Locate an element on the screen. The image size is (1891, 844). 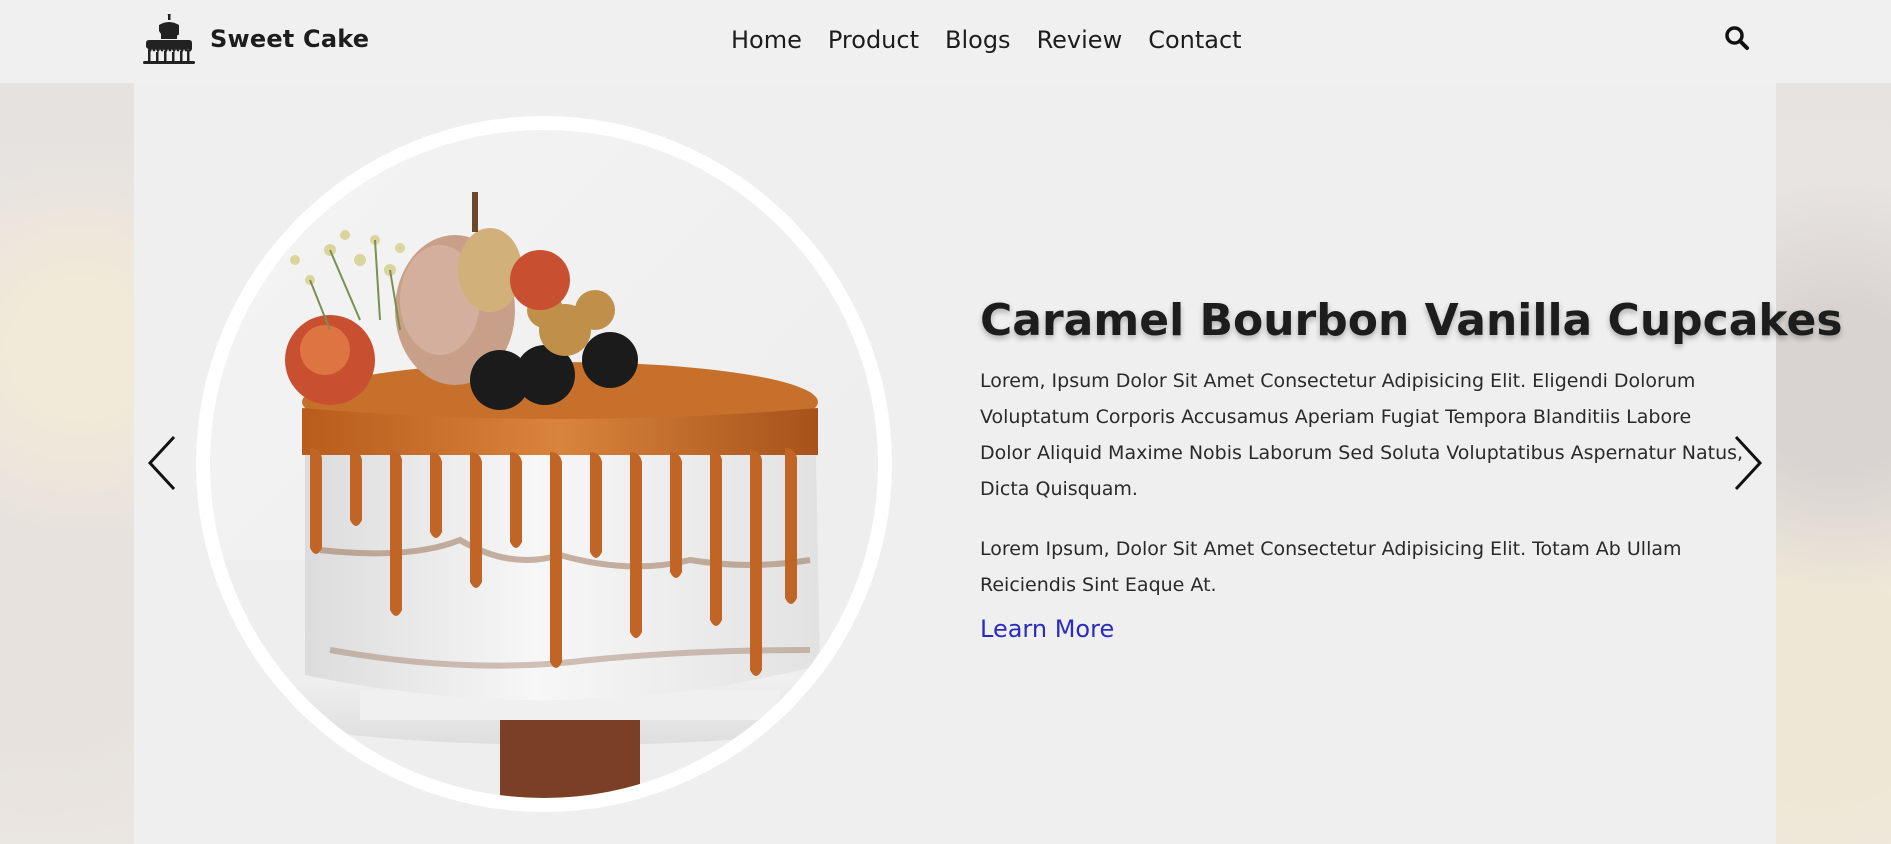
search-button is located at coordinates (1737, 38).